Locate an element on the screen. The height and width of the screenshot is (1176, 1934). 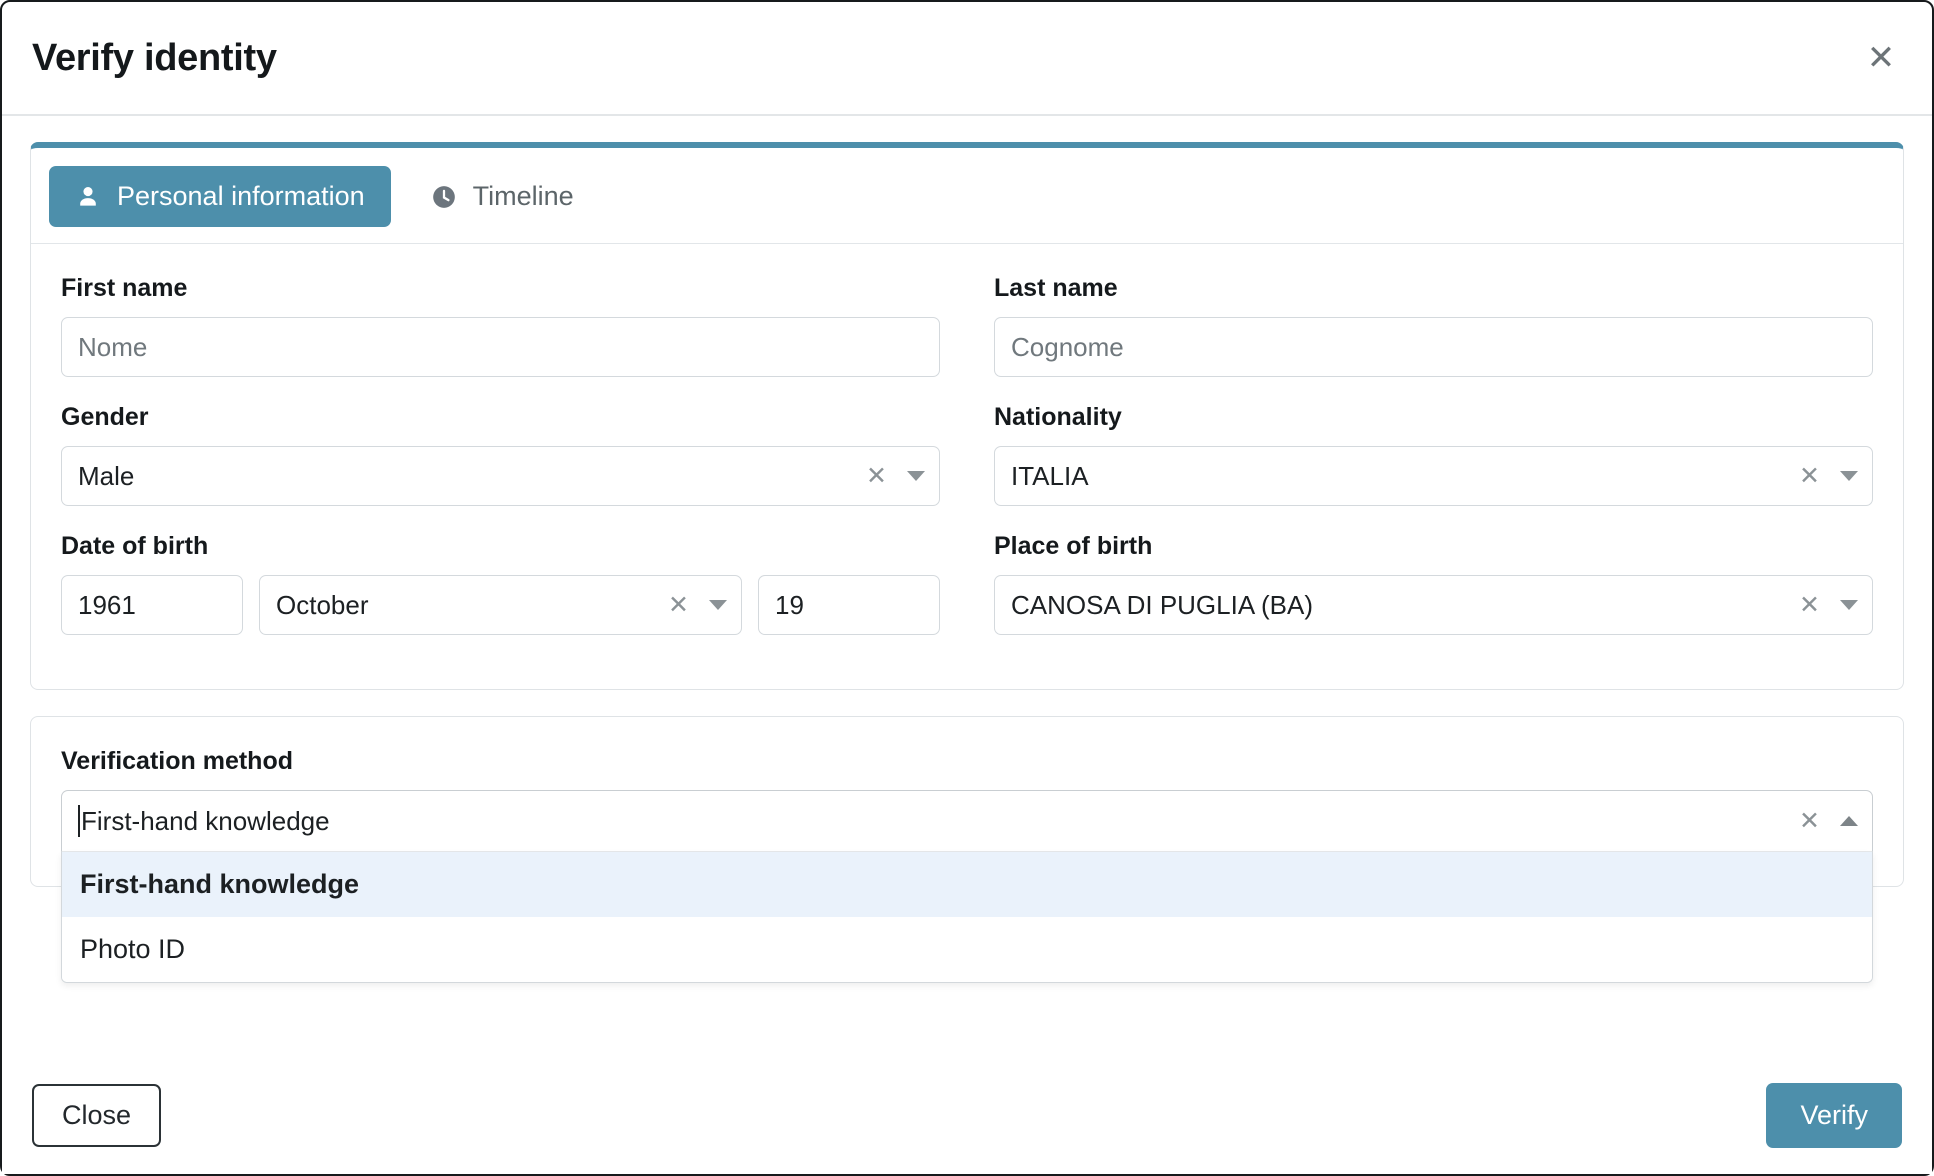
tab-timeline: Timeline is located at coordinates (502, 196).